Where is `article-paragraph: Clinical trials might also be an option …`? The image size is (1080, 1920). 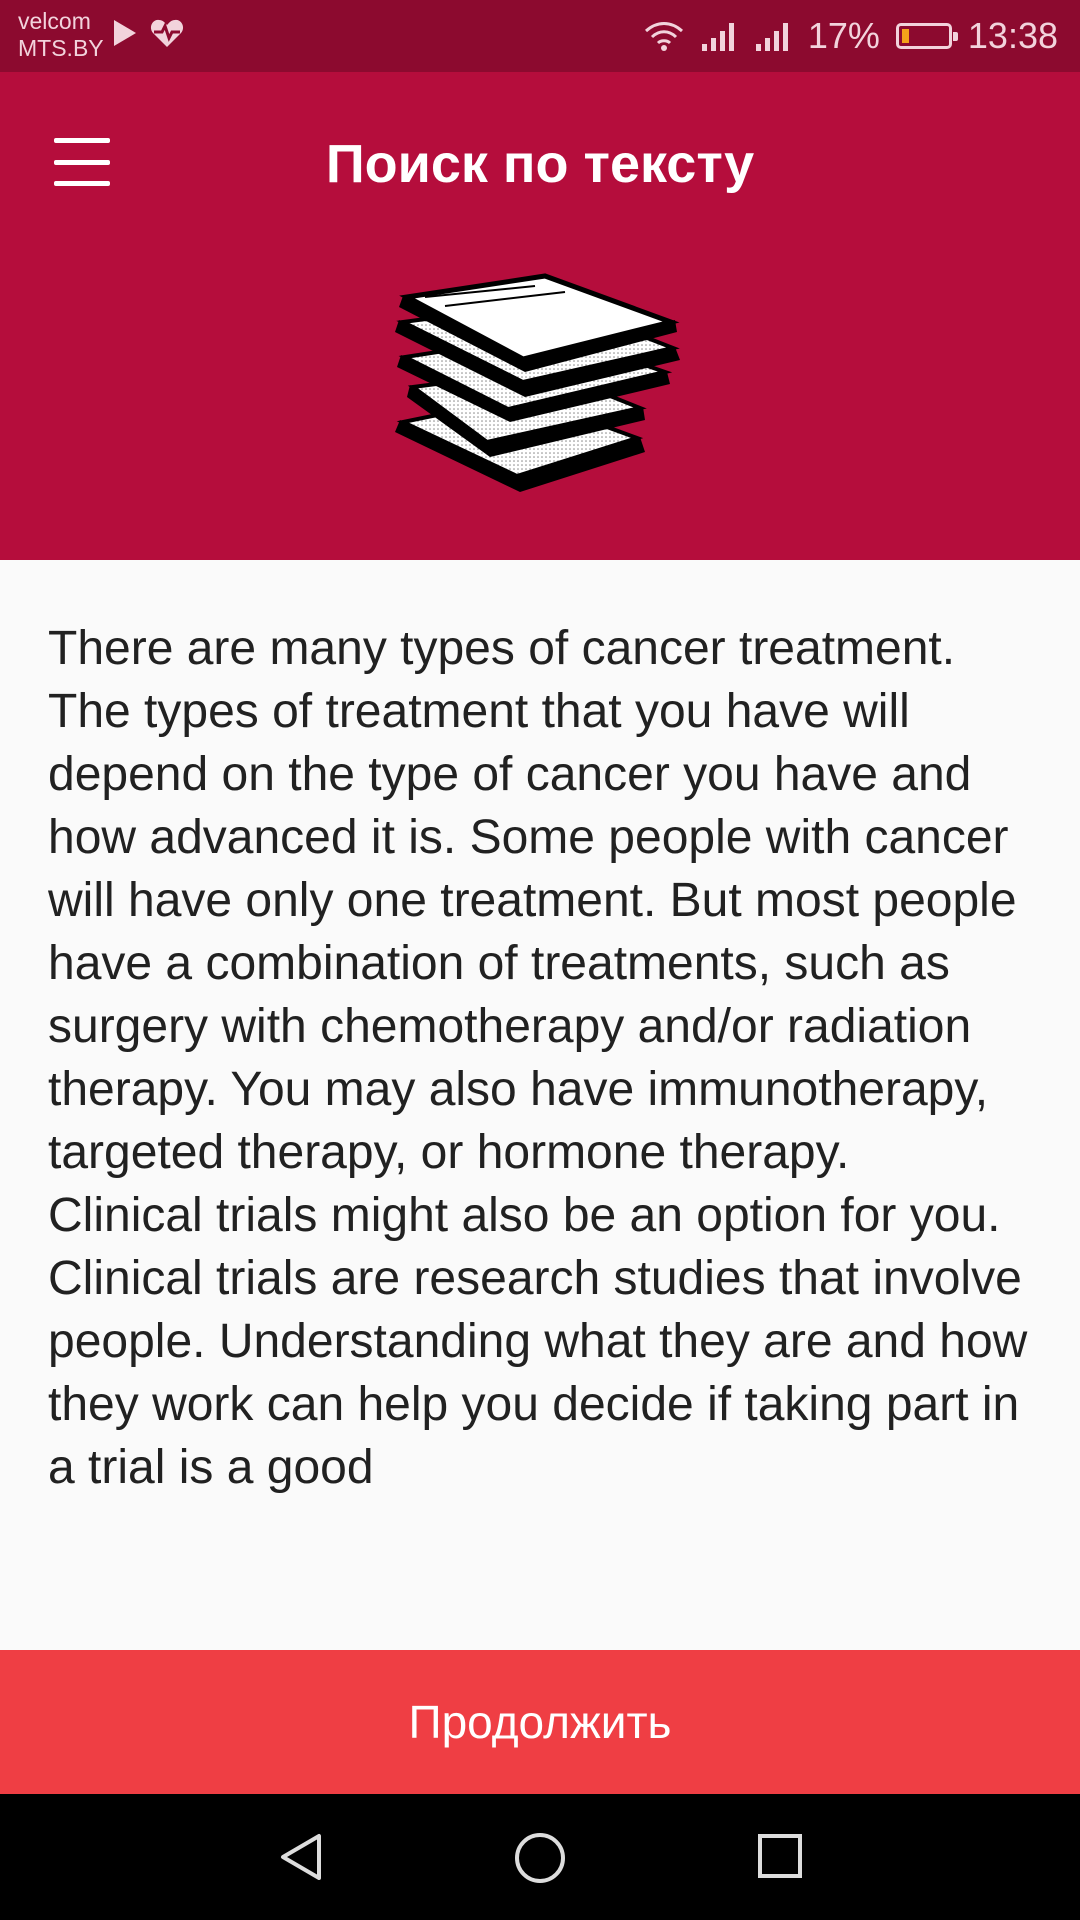 article-paragraph: Clinical trials might also be an option … is located at coordinates (538, 1341).